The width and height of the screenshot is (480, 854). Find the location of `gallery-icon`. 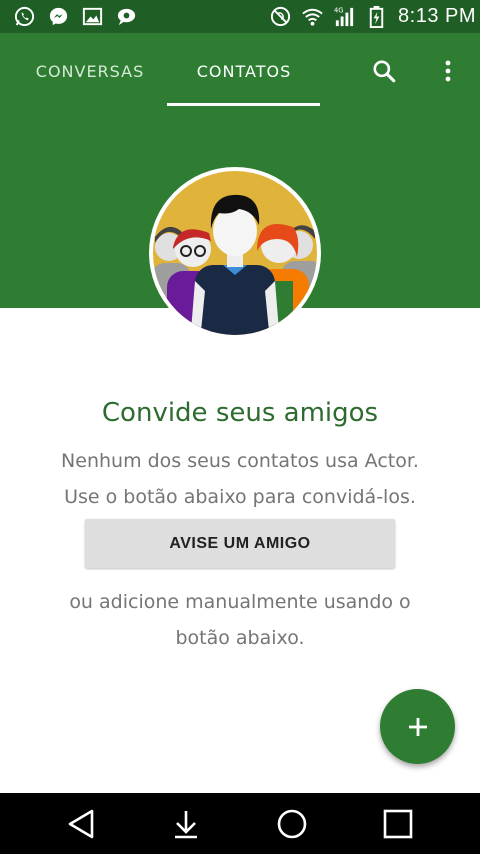

gallery-icon is located at coordinates (92, 16).